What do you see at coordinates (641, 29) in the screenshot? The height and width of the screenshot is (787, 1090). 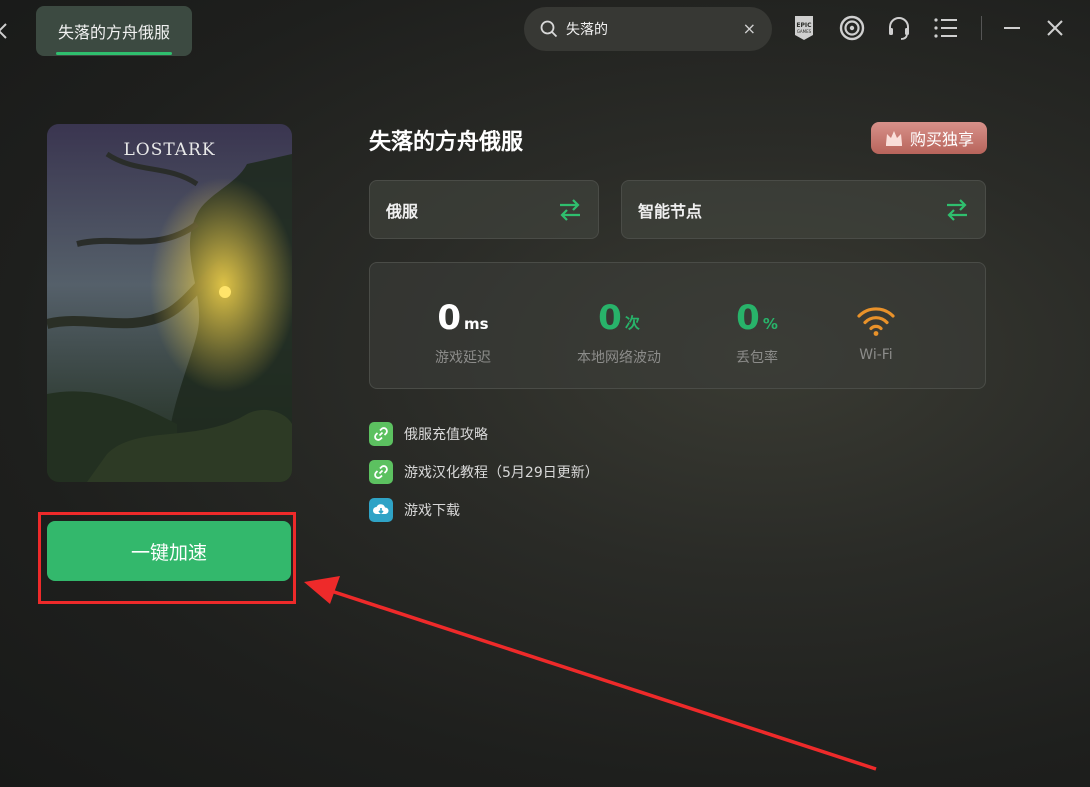 I see `search-input` at bounding box center [641, 29].